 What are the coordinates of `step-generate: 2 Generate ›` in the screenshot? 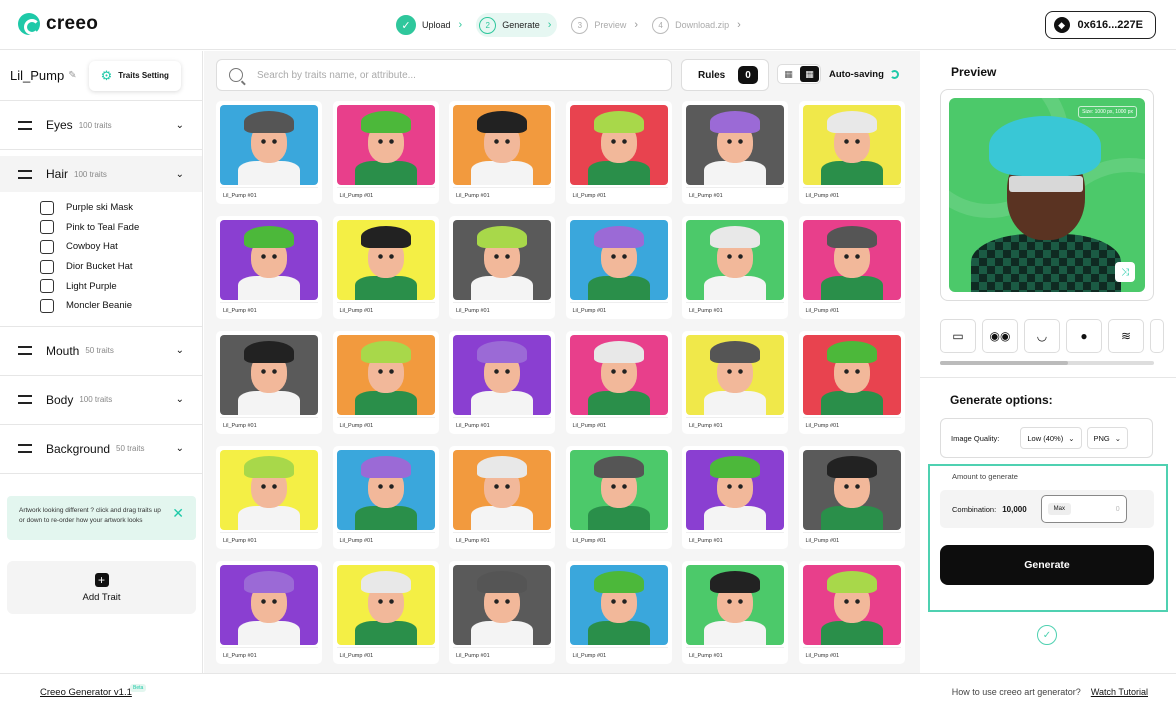 It's located at (517, 25).